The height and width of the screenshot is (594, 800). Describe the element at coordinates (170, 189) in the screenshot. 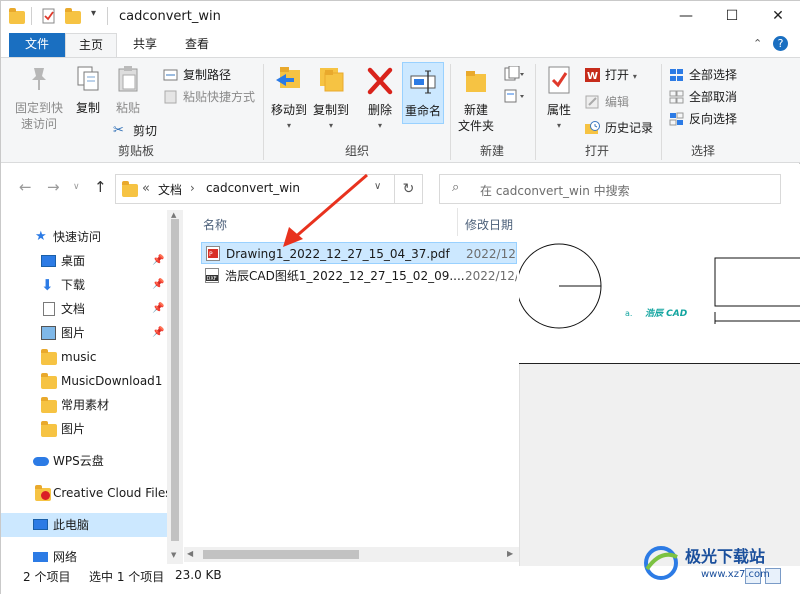

I see `breadcrumb-documents: 文档` at that location.